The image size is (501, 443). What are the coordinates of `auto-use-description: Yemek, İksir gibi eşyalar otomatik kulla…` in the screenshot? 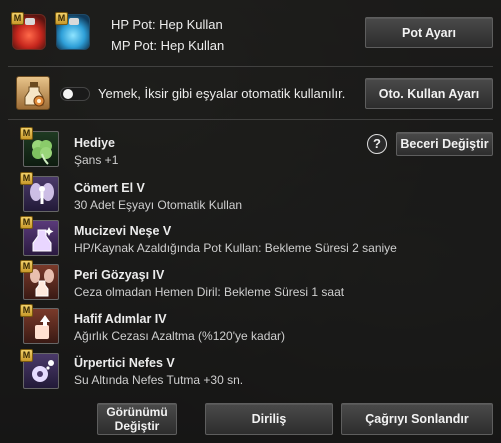 It's located at (222, 93).